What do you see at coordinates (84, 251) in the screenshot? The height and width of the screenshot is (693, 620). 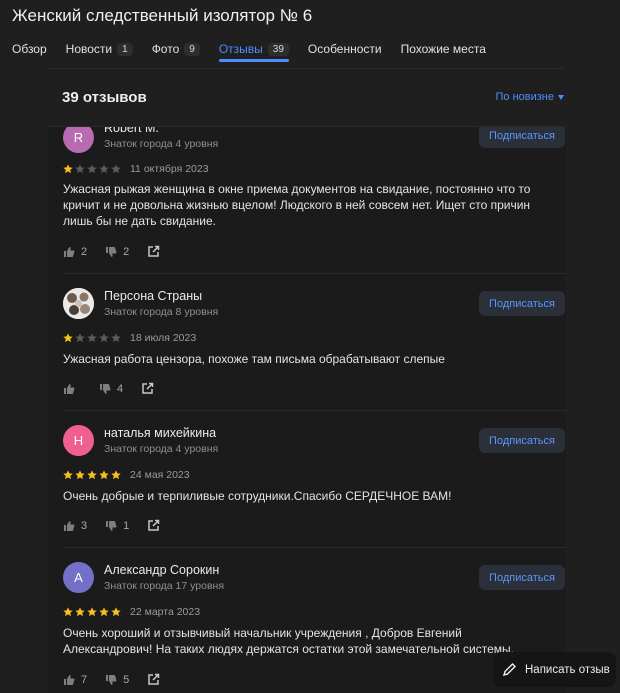 I see `like-count: 2` at bounding box center [84, 251].